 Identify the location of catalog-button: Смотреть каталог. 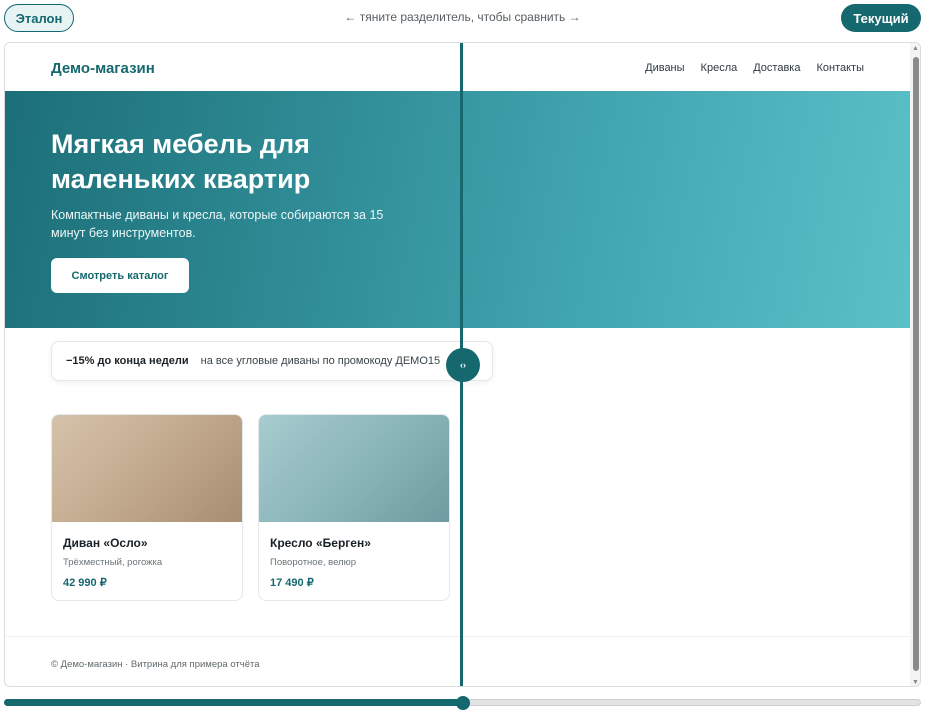
(120, 275).